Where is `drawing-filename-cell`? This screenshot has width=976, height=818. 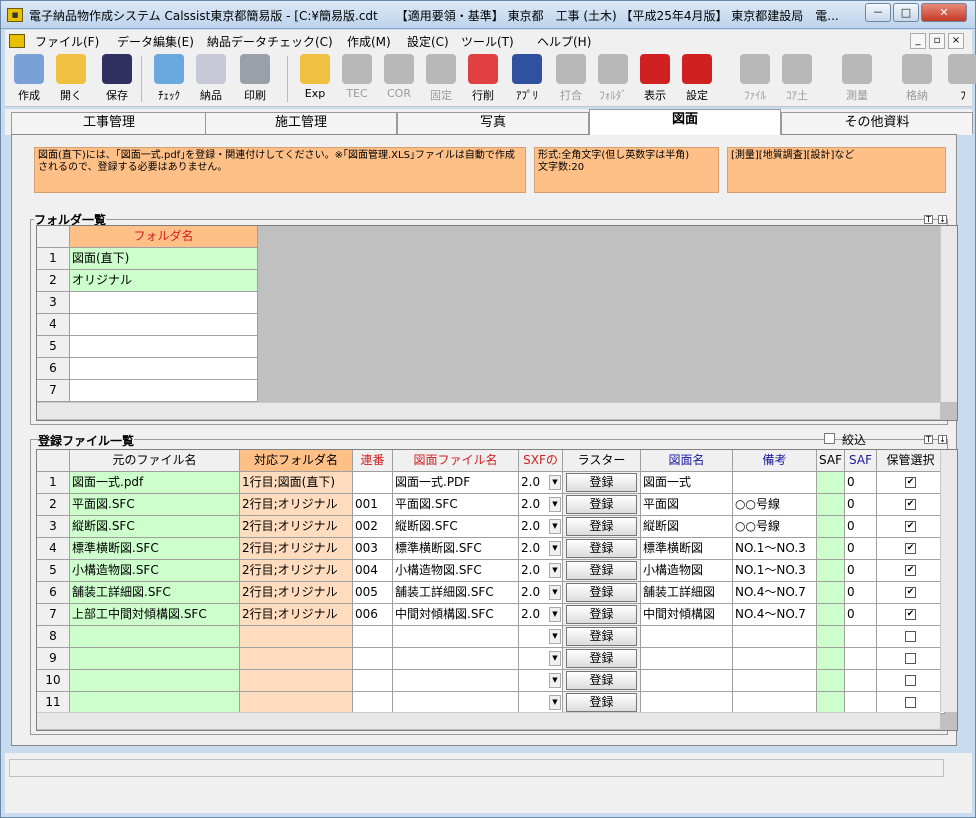
drawing-filename-cell is located at coordinates (456, 703).